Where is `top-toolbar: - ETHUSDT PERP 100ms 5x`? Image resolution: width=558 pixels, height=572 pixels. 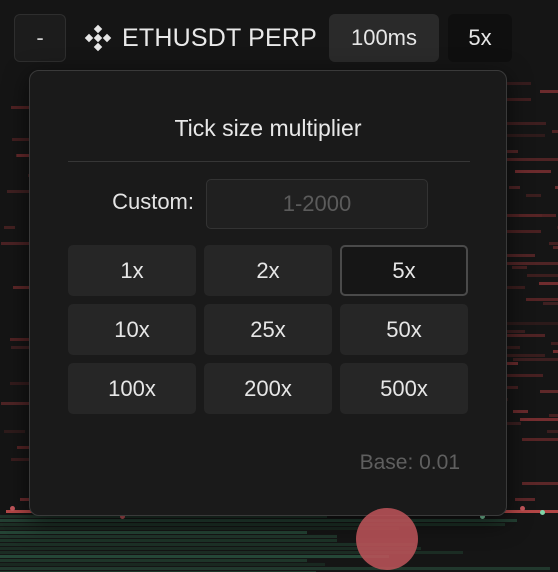
top-toolbar: - ETHUSDT PERP 100ms 5x is located at coordinates (279, 38).